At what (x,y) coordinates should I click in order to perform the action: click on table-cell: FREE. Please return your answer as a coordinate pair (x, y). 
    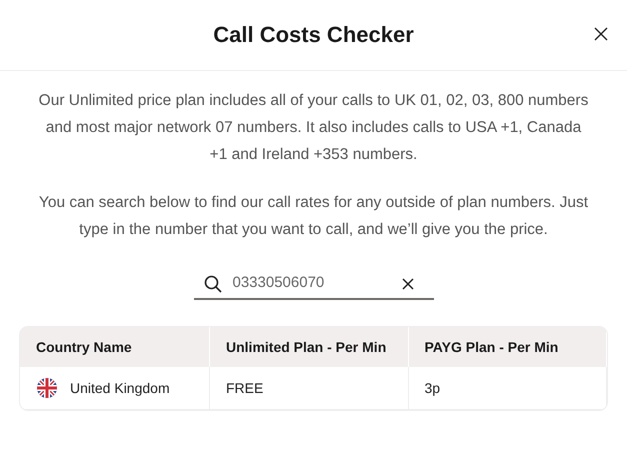
    Looking at the image, I should click on (245, 388).